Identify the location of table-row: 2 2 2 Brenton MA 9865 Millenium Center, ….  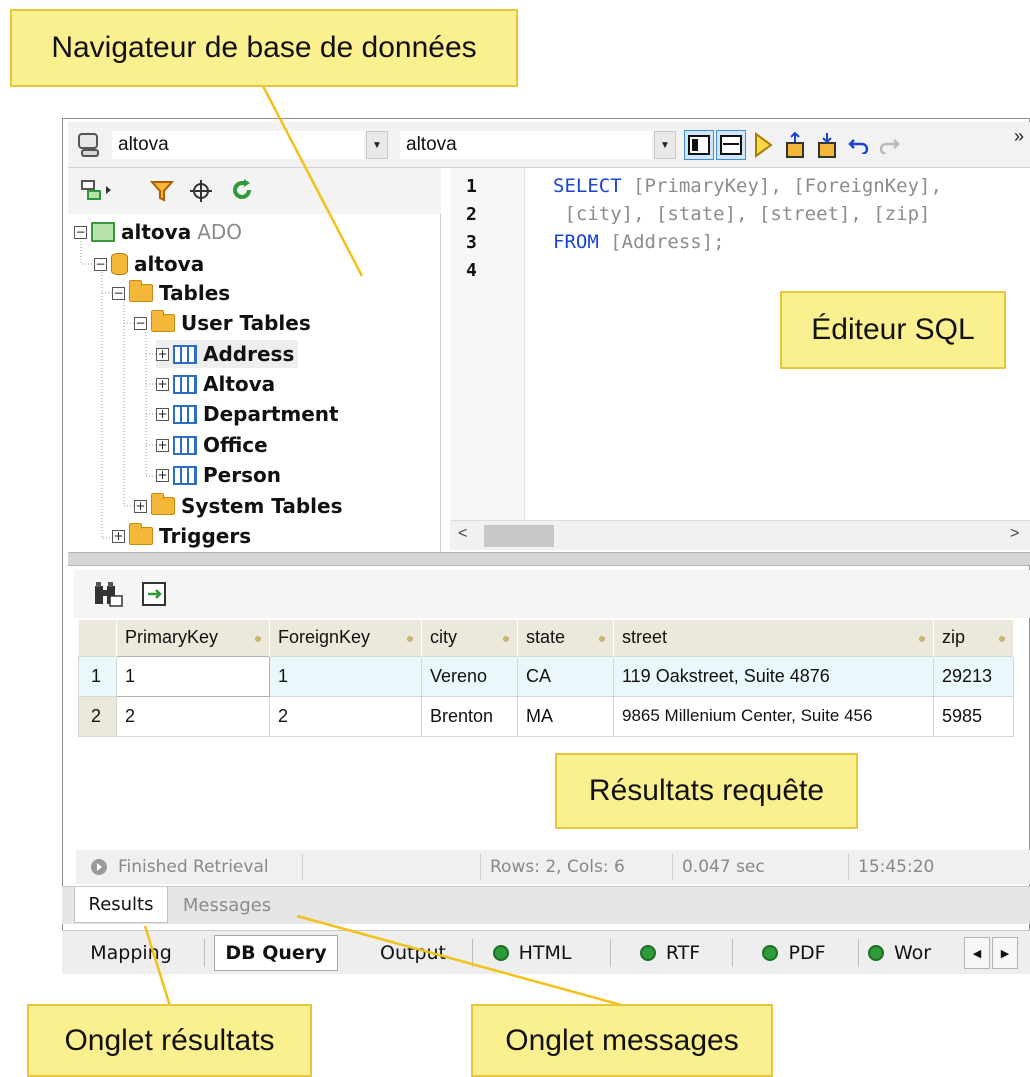
(546, 716).